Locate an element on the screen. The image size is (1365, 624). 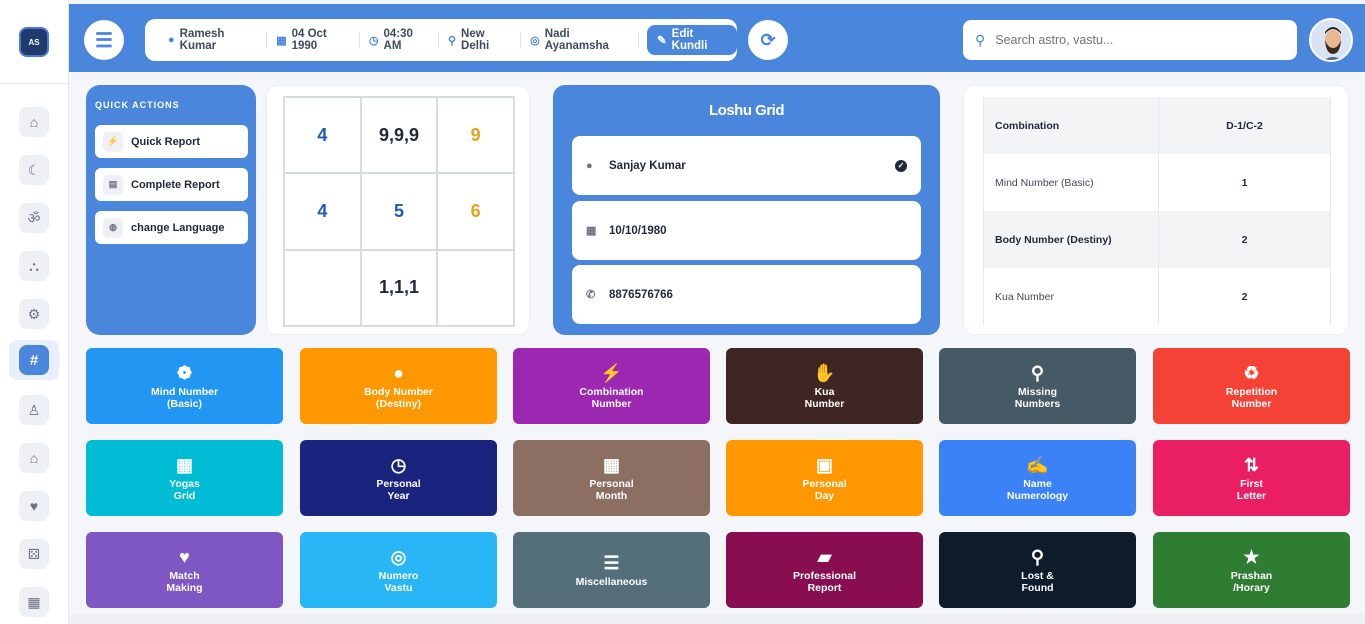
grid-cell is located at coordinates (322, 287).